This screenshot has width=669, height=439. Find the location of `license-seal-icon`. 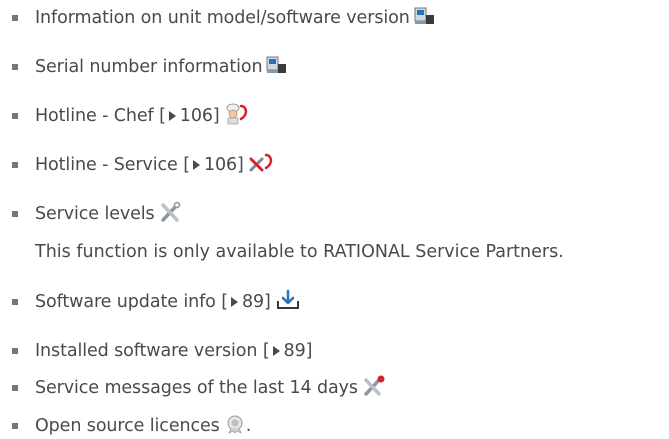

license-seal-icon is located at coordinates (235, 426).